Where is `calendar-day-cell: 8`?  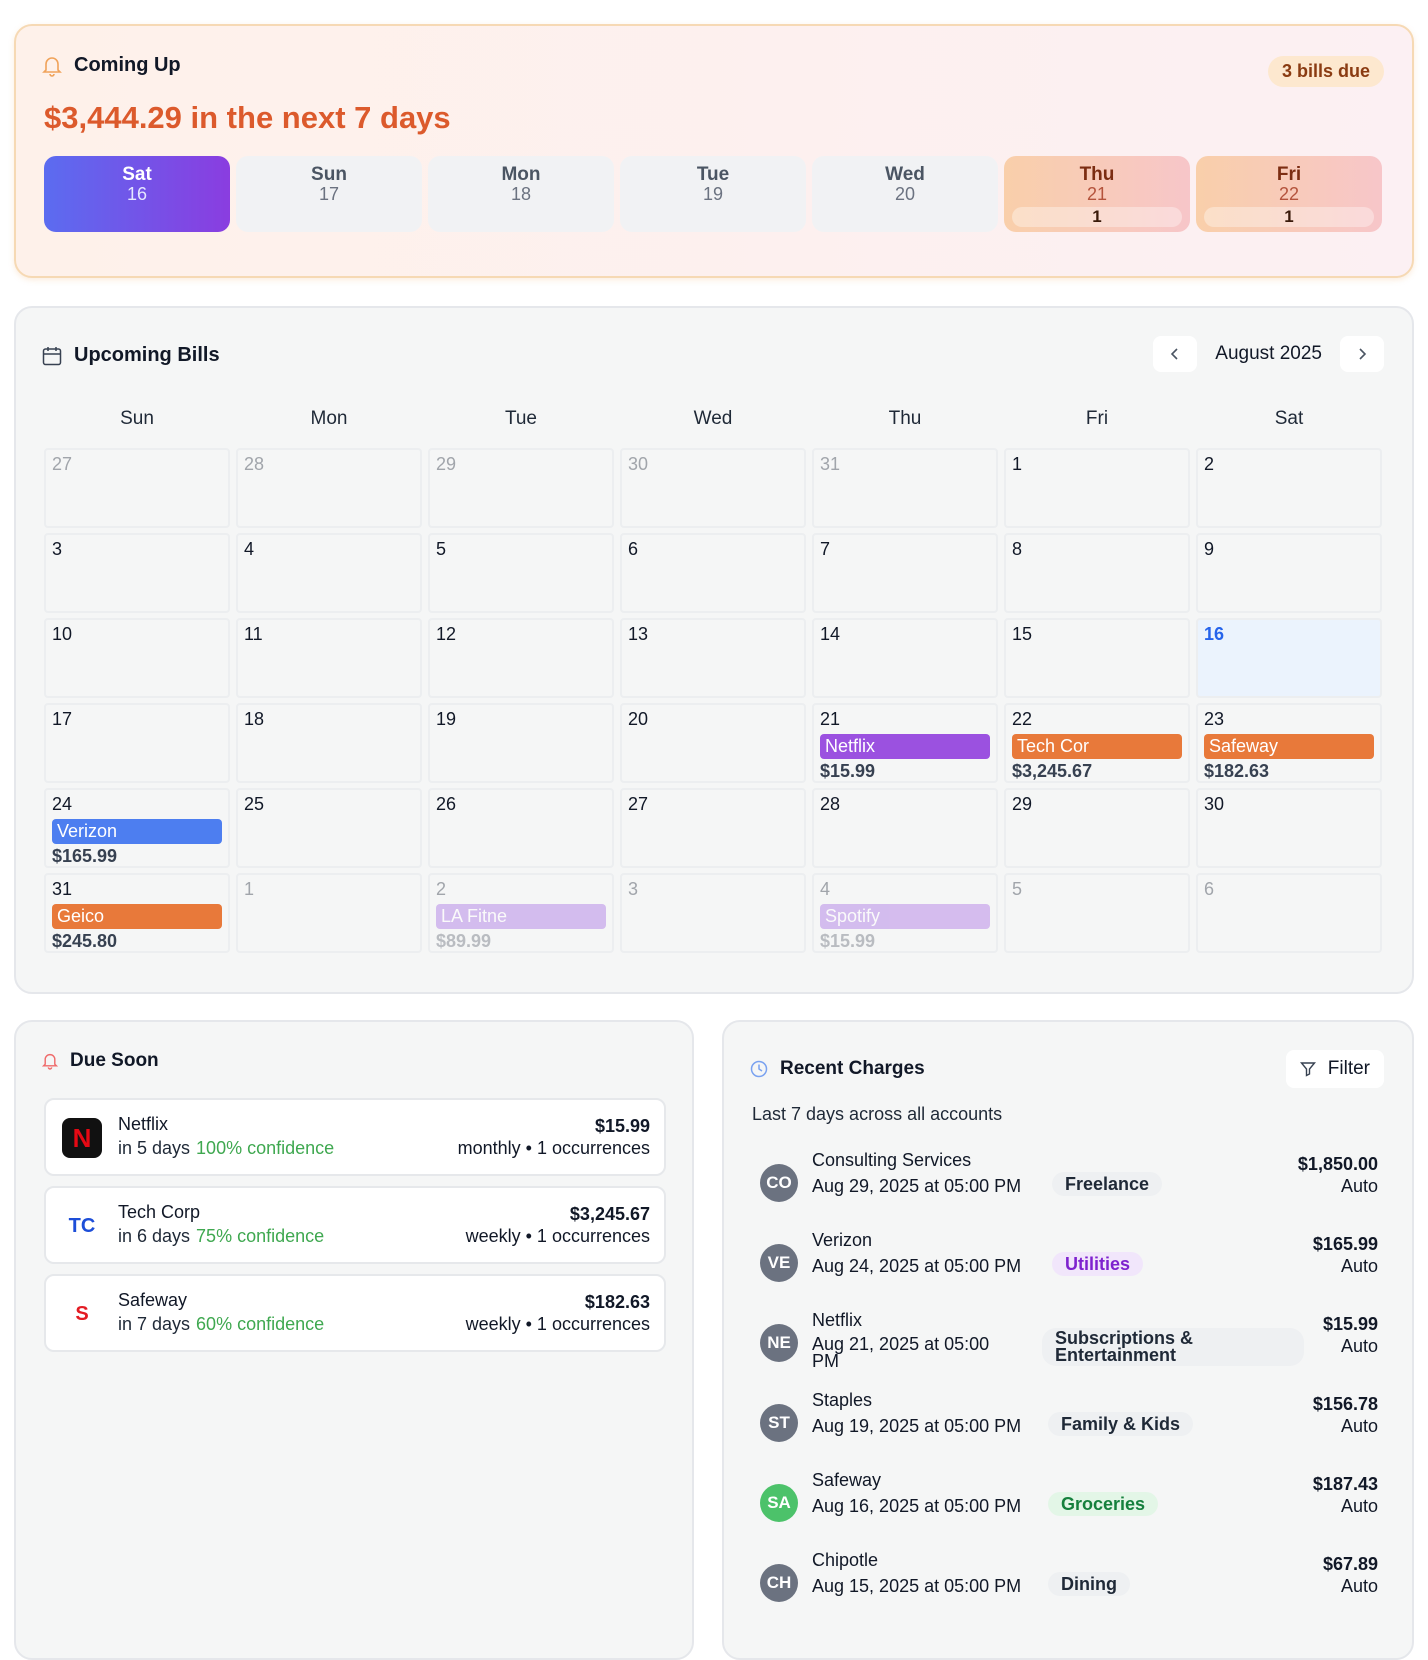 calendar-day-cell: 8 is located at coordinates (1097, 573).